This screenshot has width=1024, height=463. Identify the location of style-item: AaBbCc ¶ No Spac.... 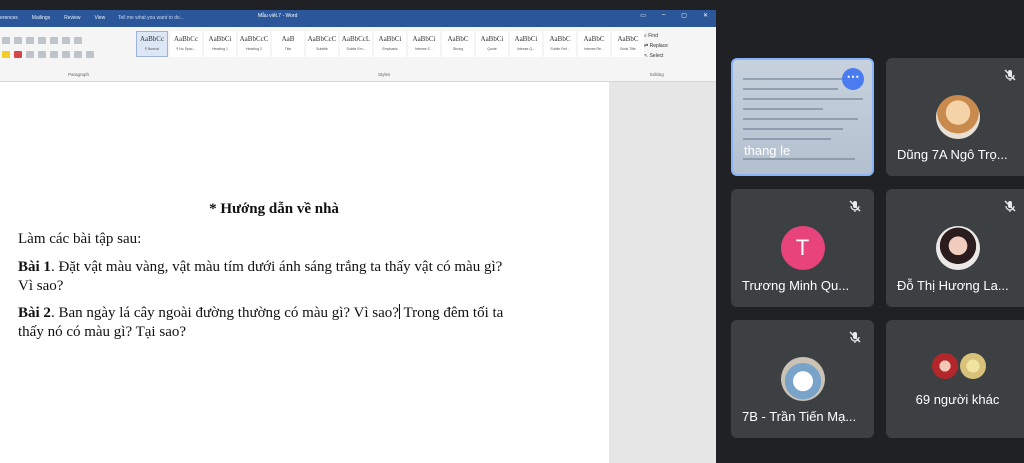
(186, 44).